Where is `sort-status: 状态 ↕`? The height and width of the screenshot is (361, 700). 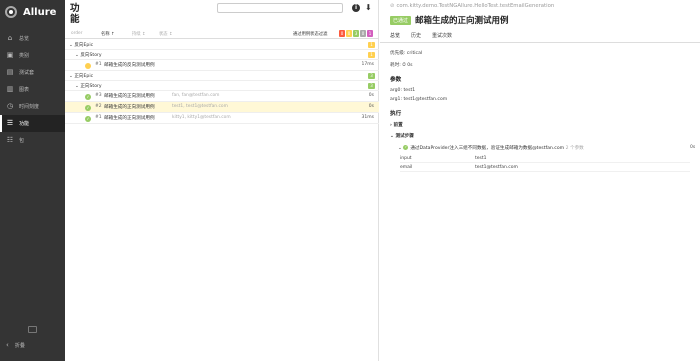
sort-status: 状态 ↕ is located at coordinates (166, 34).